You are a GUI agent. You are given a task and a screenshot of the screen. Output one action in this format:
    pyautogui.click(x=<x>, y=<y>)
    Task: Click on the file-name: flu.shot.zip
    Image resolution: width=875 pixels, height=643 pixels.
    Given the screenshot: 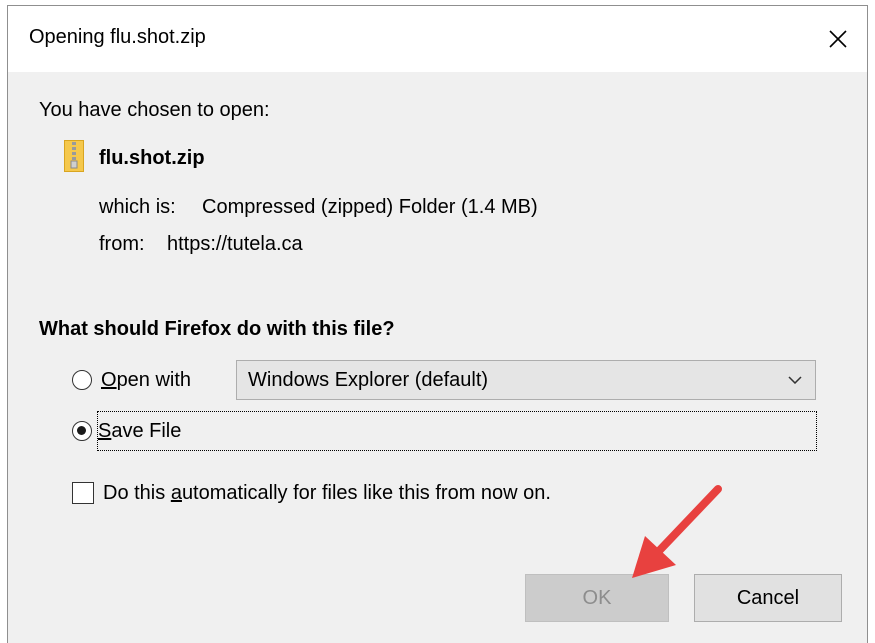 What is the action you would take?
    pyautogui.click(x=152, y=158)
    